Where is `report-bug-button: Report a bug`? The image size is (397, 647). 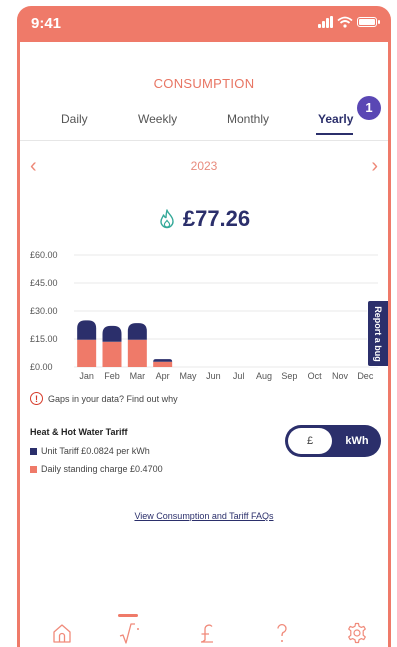 report-bug-button: Report a bug is located at coordinates (377, 333).